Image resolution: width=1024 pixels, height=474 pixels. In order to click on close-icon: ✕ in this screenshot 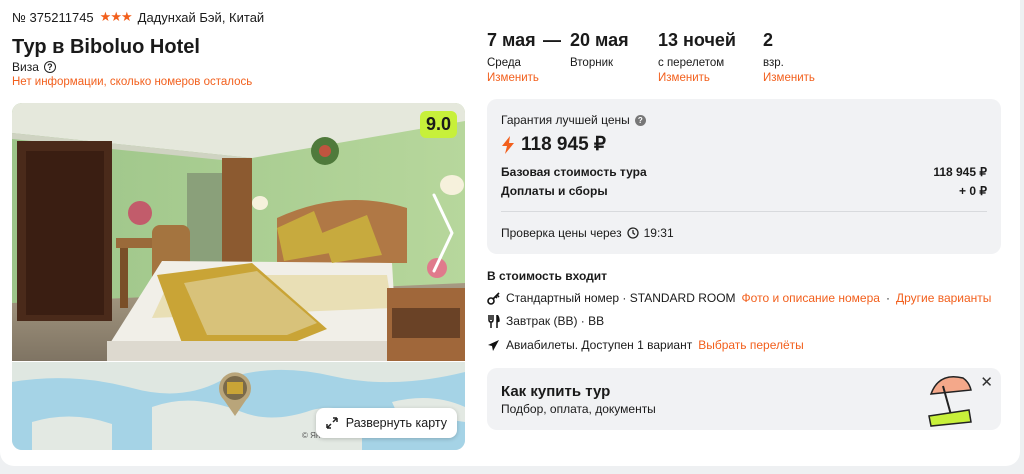, I will do `click(986, 382)`.